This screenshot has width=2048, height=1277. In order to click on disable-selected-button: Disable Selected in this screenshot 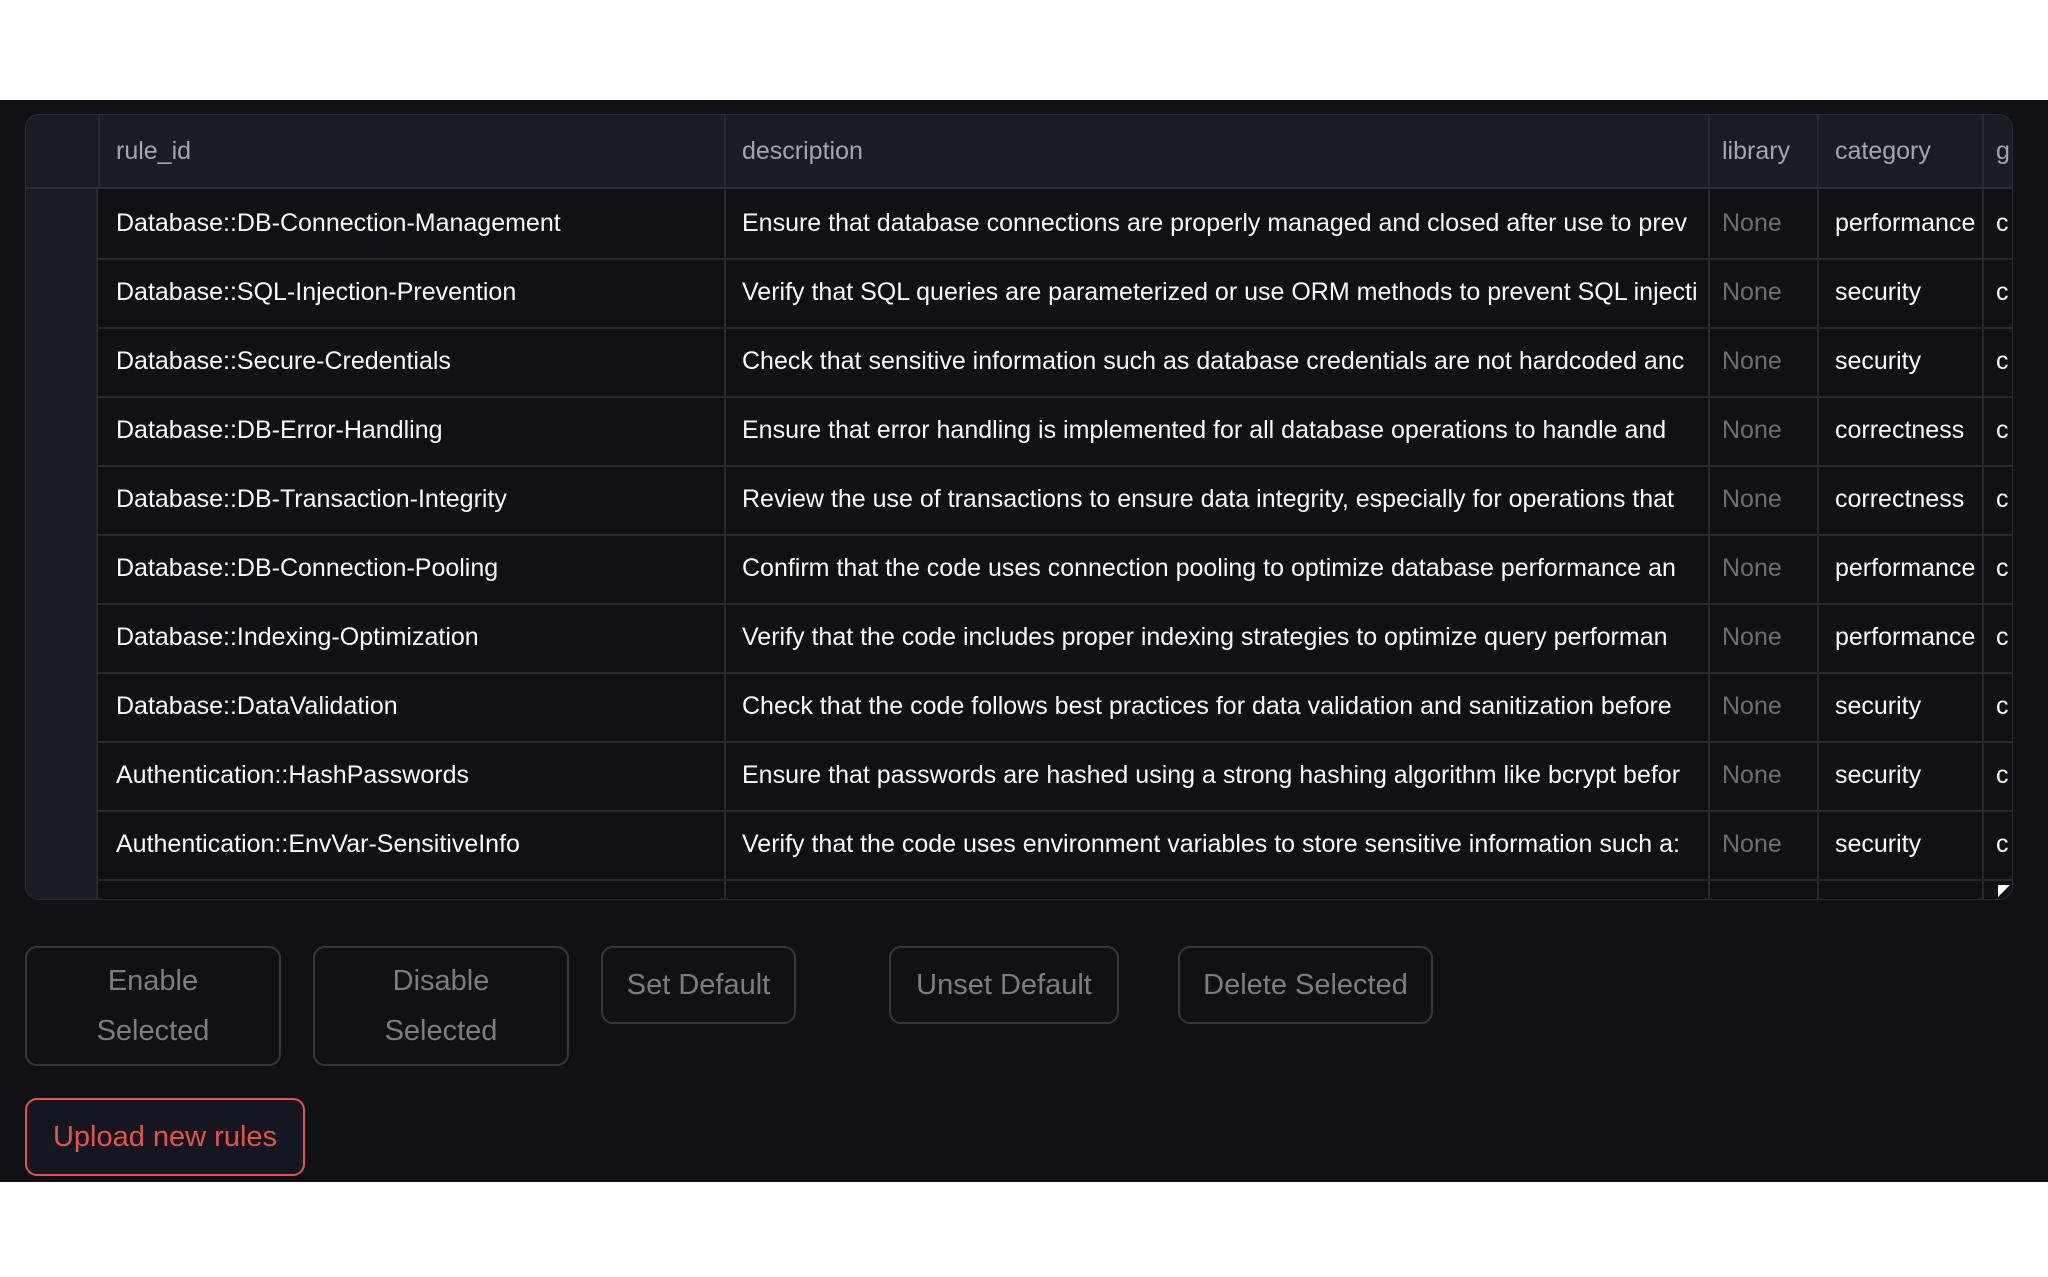, I will do `click(441, 1006)`.